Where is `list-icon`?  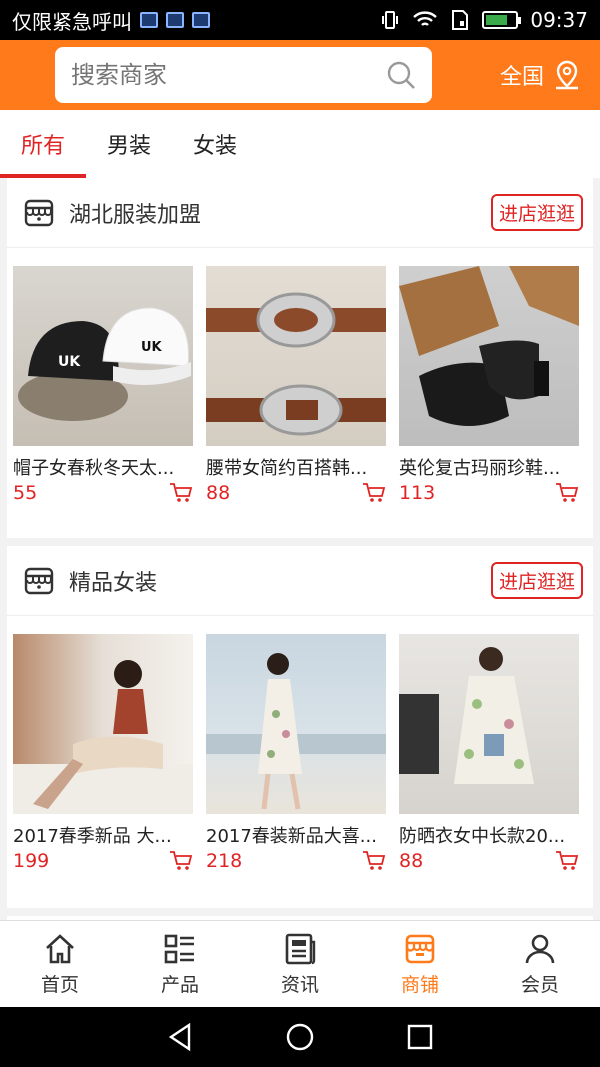 list-icon is located at coordinates (179, 948).